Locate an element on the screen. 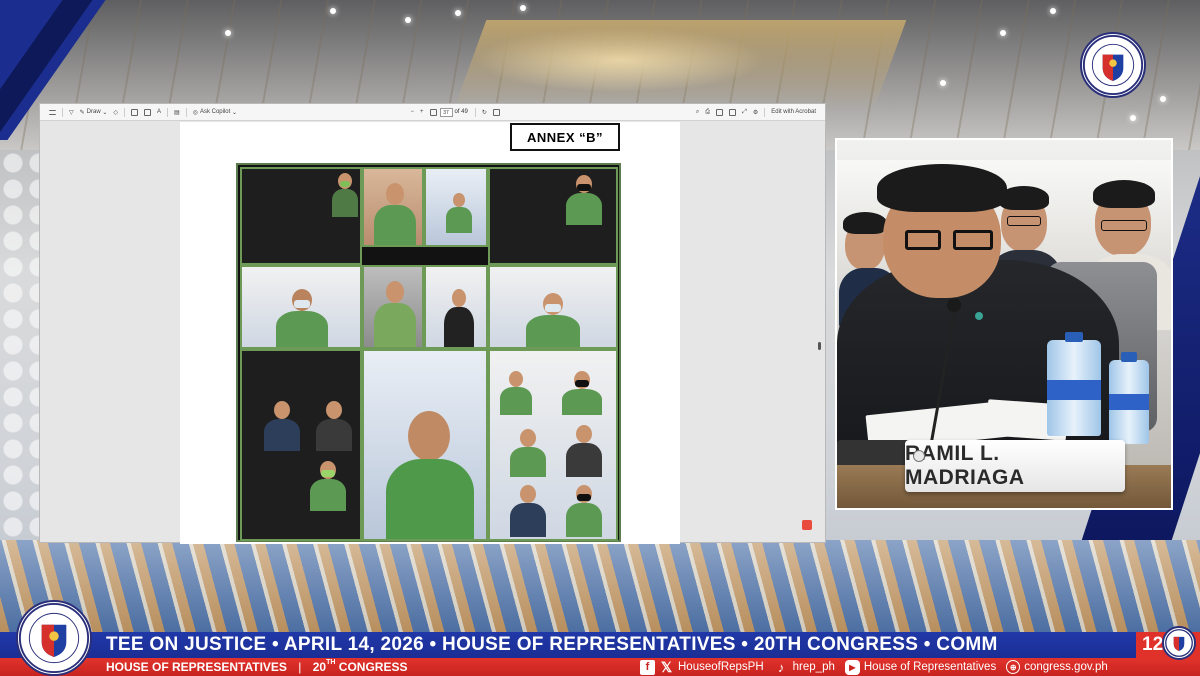  page-view-icon is located at coordinates (147, 112).